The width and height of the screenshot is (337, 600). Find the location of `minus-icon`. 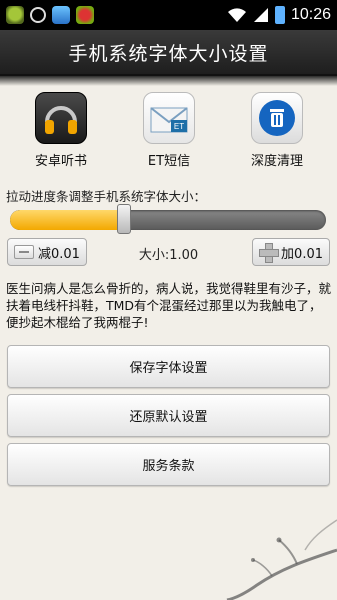

minus-icon is located at coordinates (24, 252).